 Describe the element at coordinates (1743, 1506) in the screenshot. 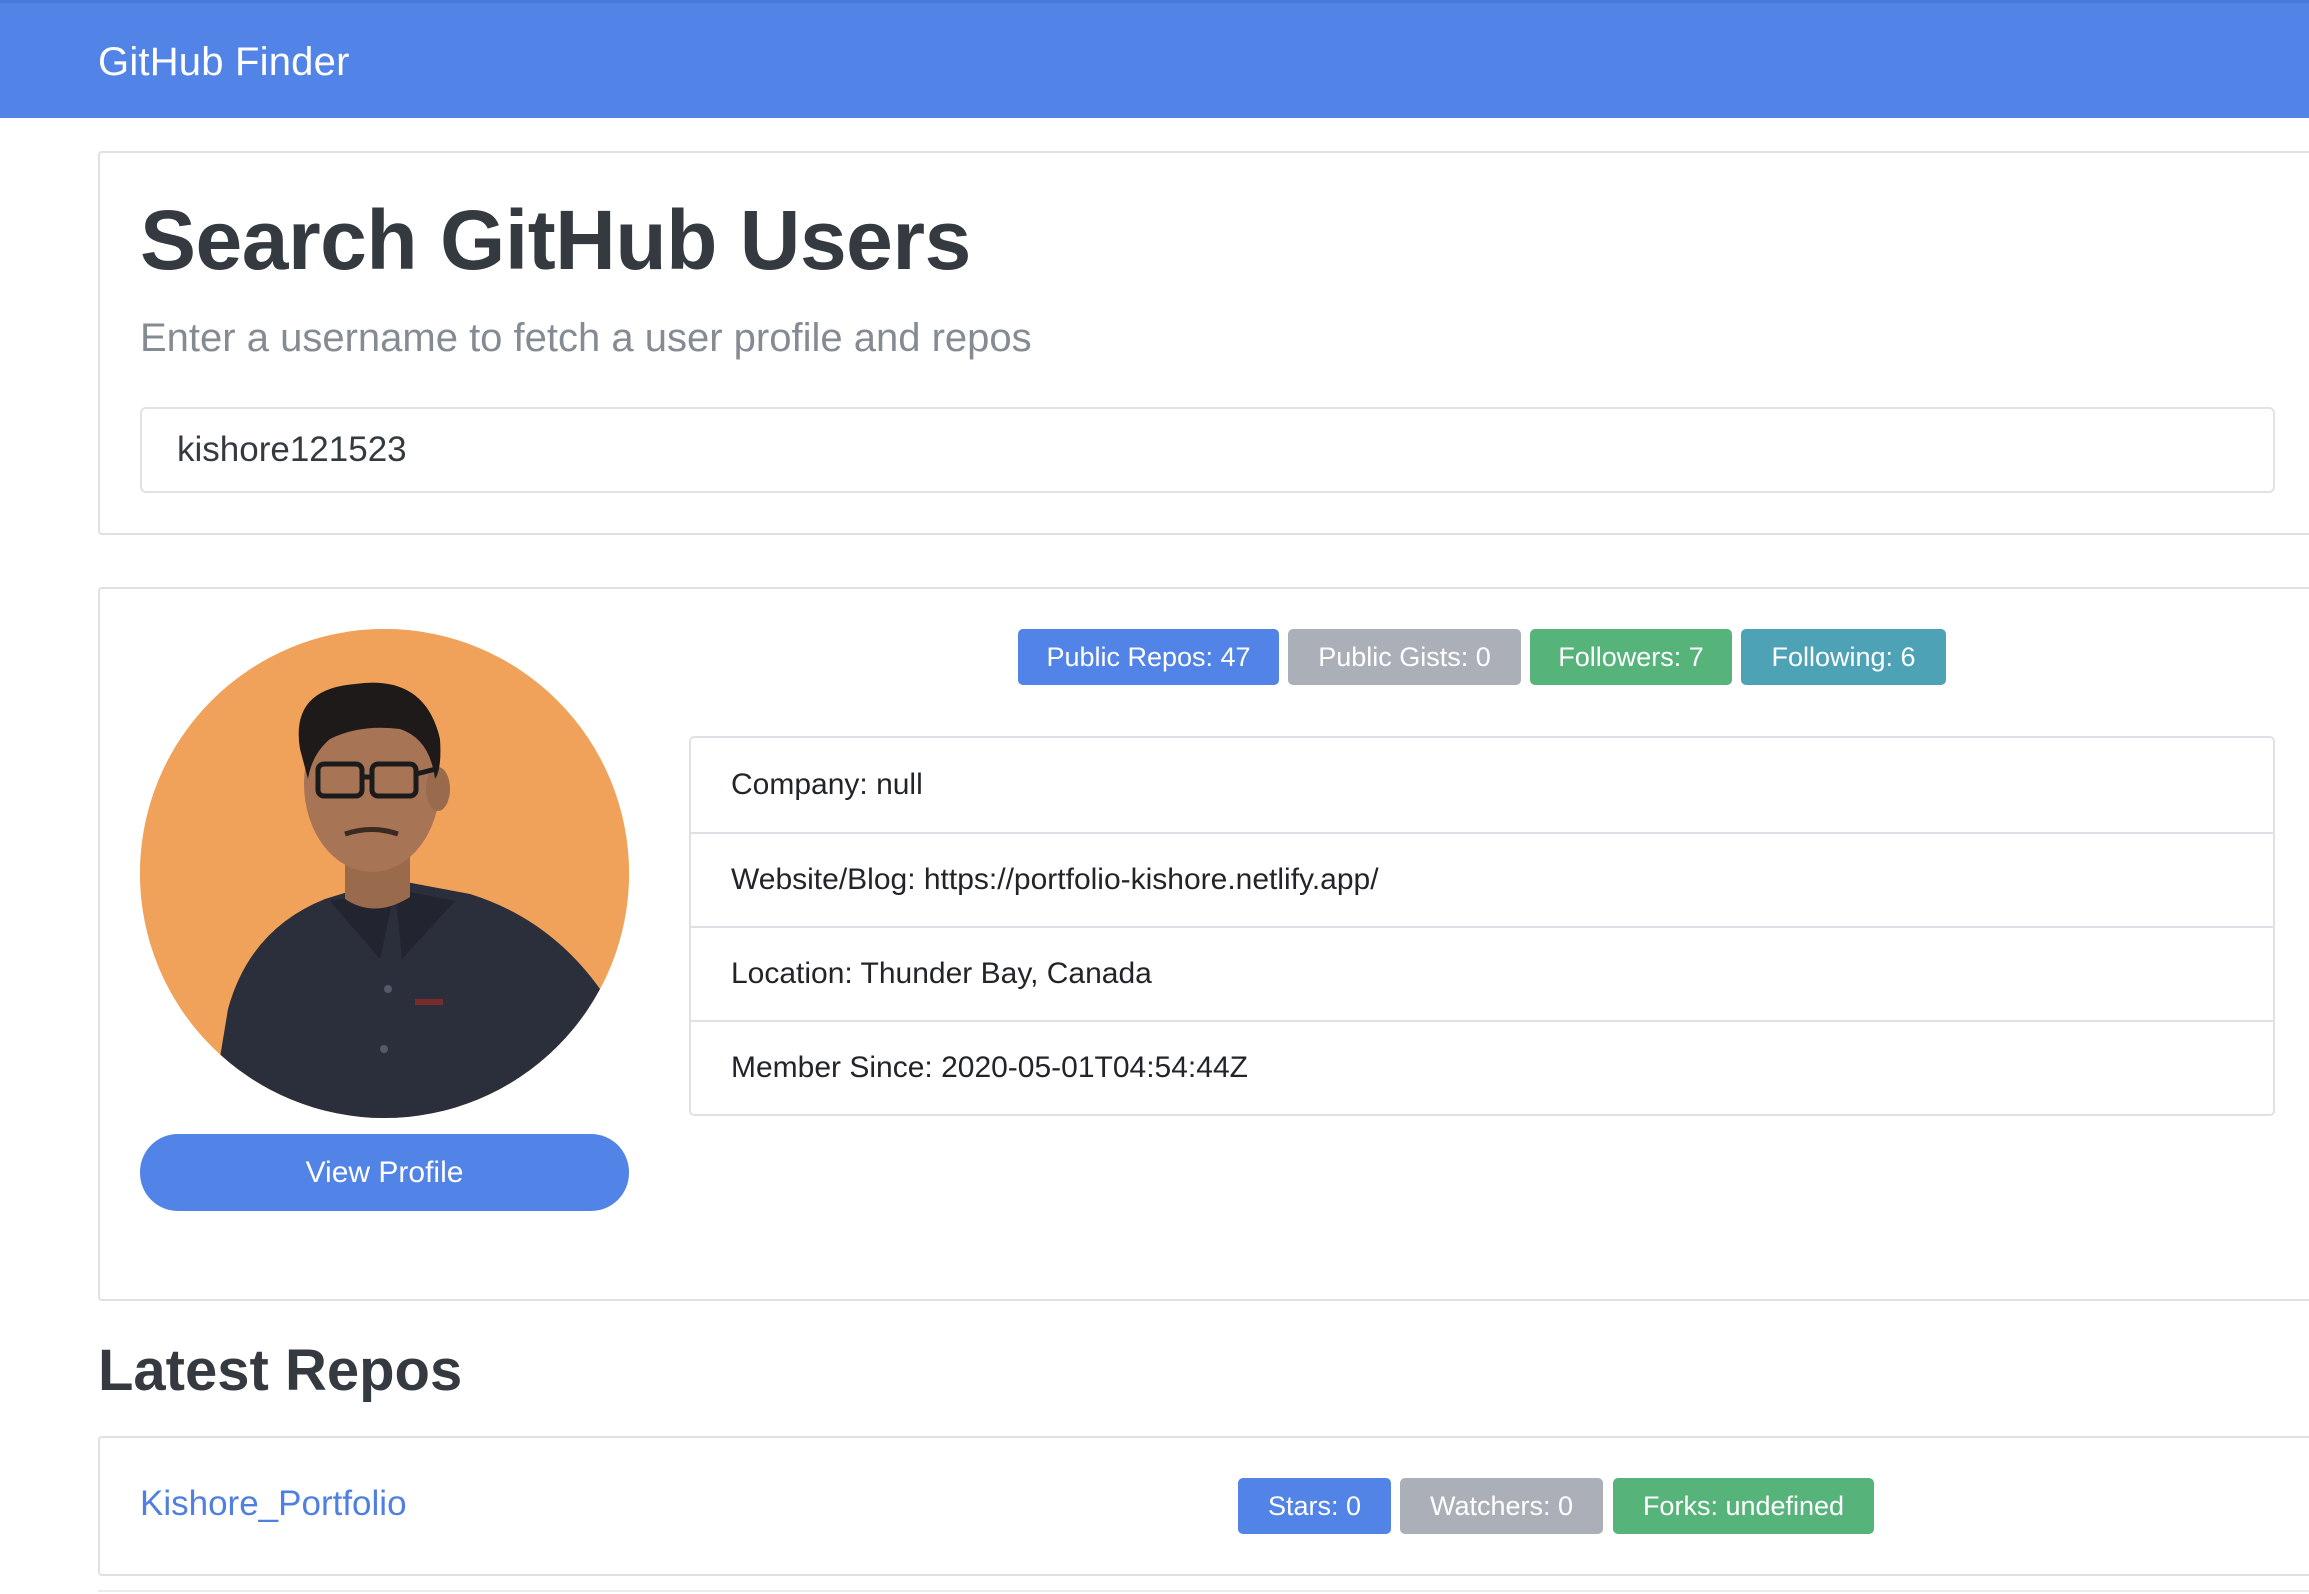

I see `repo-forks-badge: Forks: undefined` at that location.